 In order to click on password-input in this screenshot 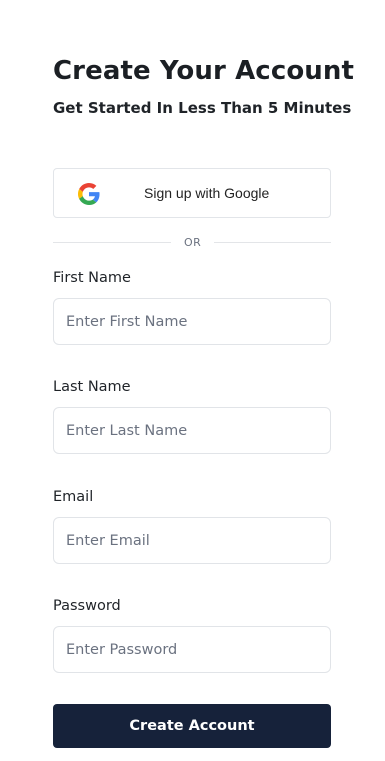, I will do `click(192, 649)`.